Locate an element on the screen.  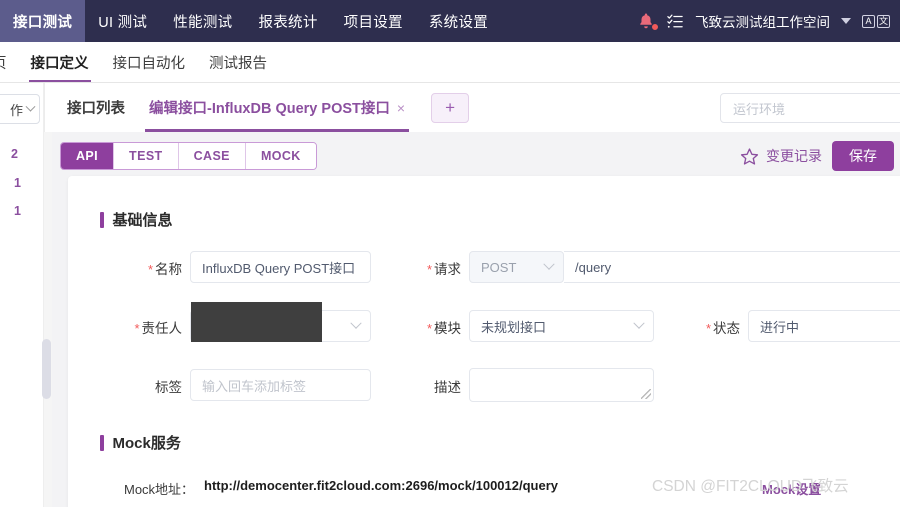
sidebar-count-1: 2 is located at coordinates (14, 154).